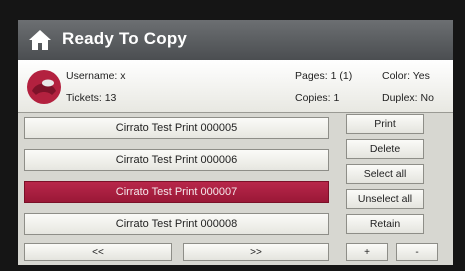 This screenshot has width=465, height=271. I want to click on color-label: Color: Yes, so click(406, 76).